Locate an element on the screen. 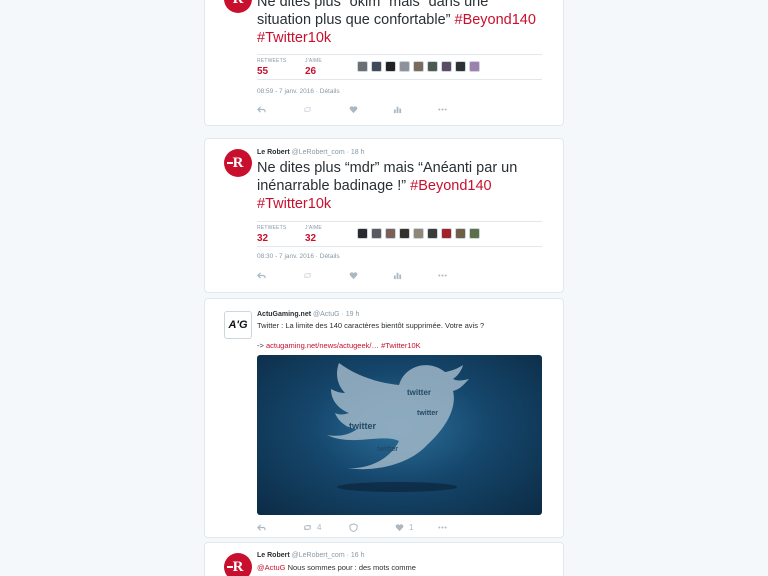 This screenshot has width=768, height=576. tweet-stats: RETWEETS 55 J'AIME 26 is located at coordinates (399, 67).